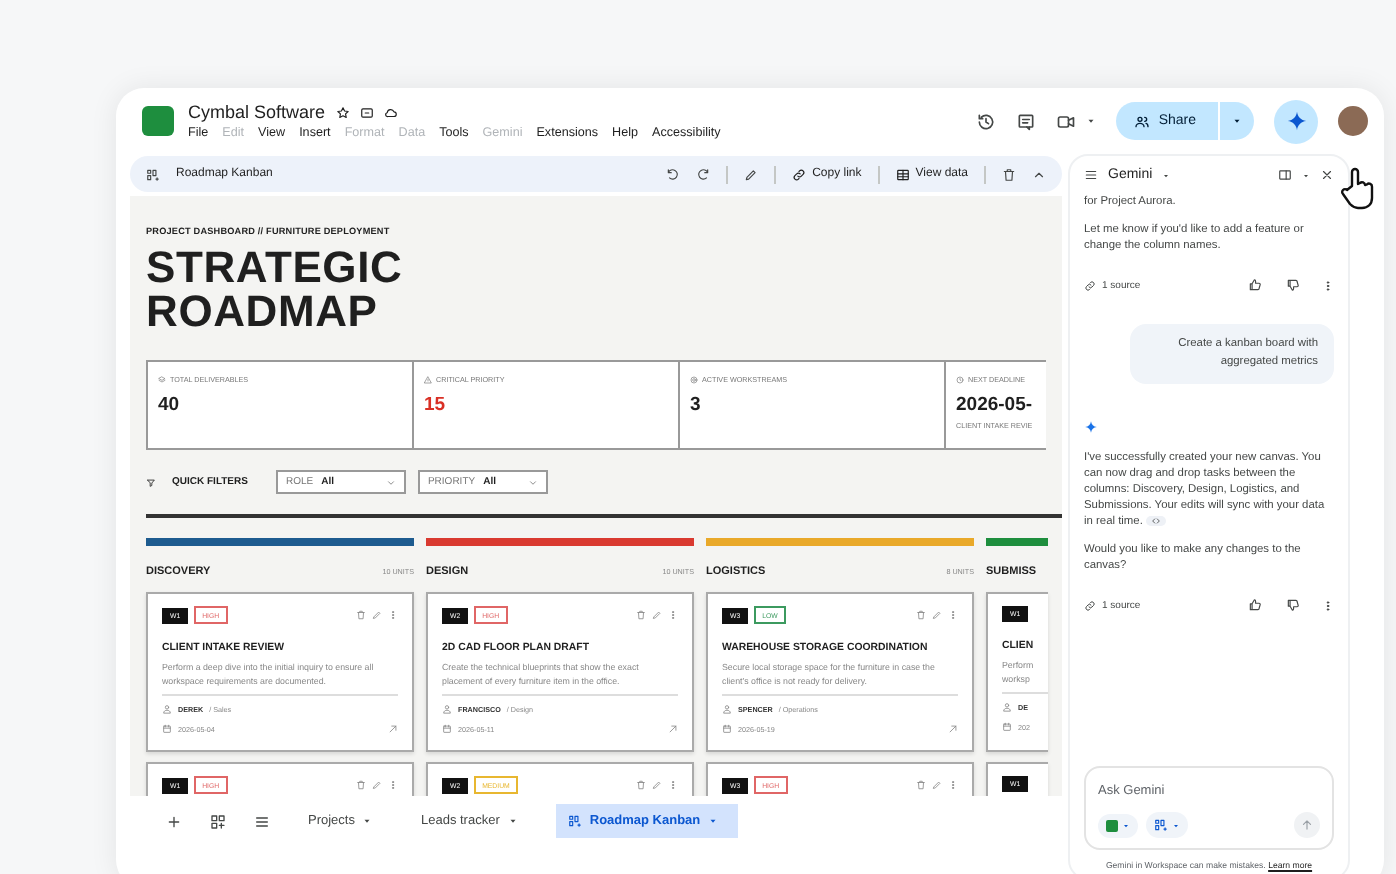 The width and height of the screenshot is (1396, 874). I want to click on comment-icon, so click(1026, 121).